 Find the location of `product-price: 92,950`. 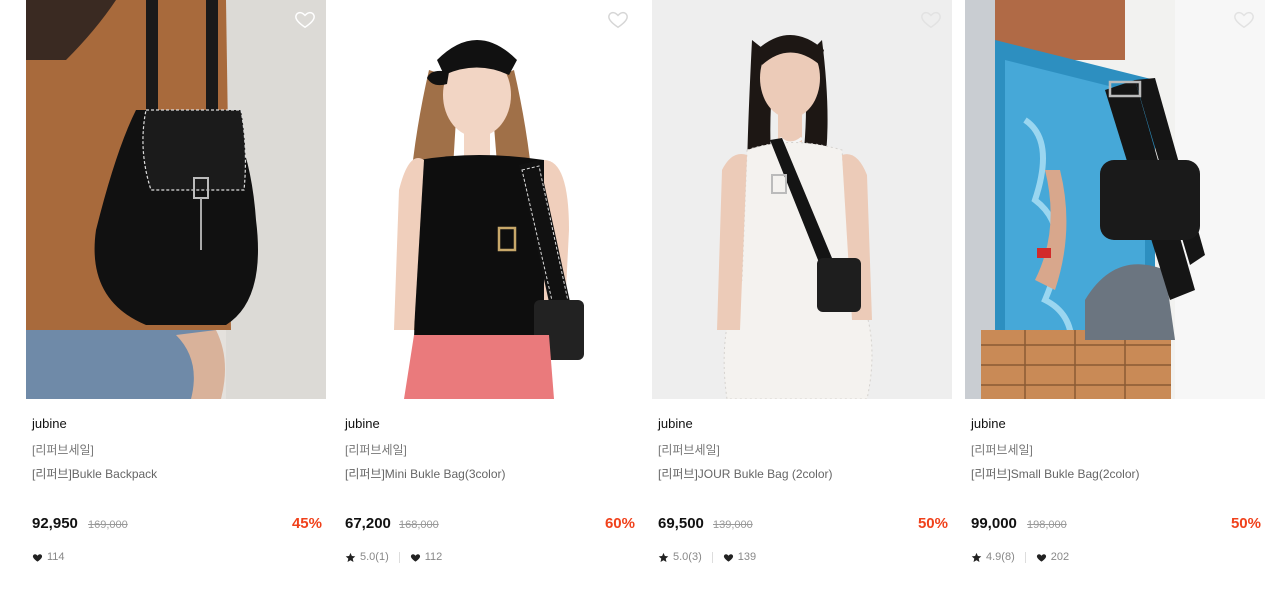

product-price: 92,950 is located at coordinates (55, 523).